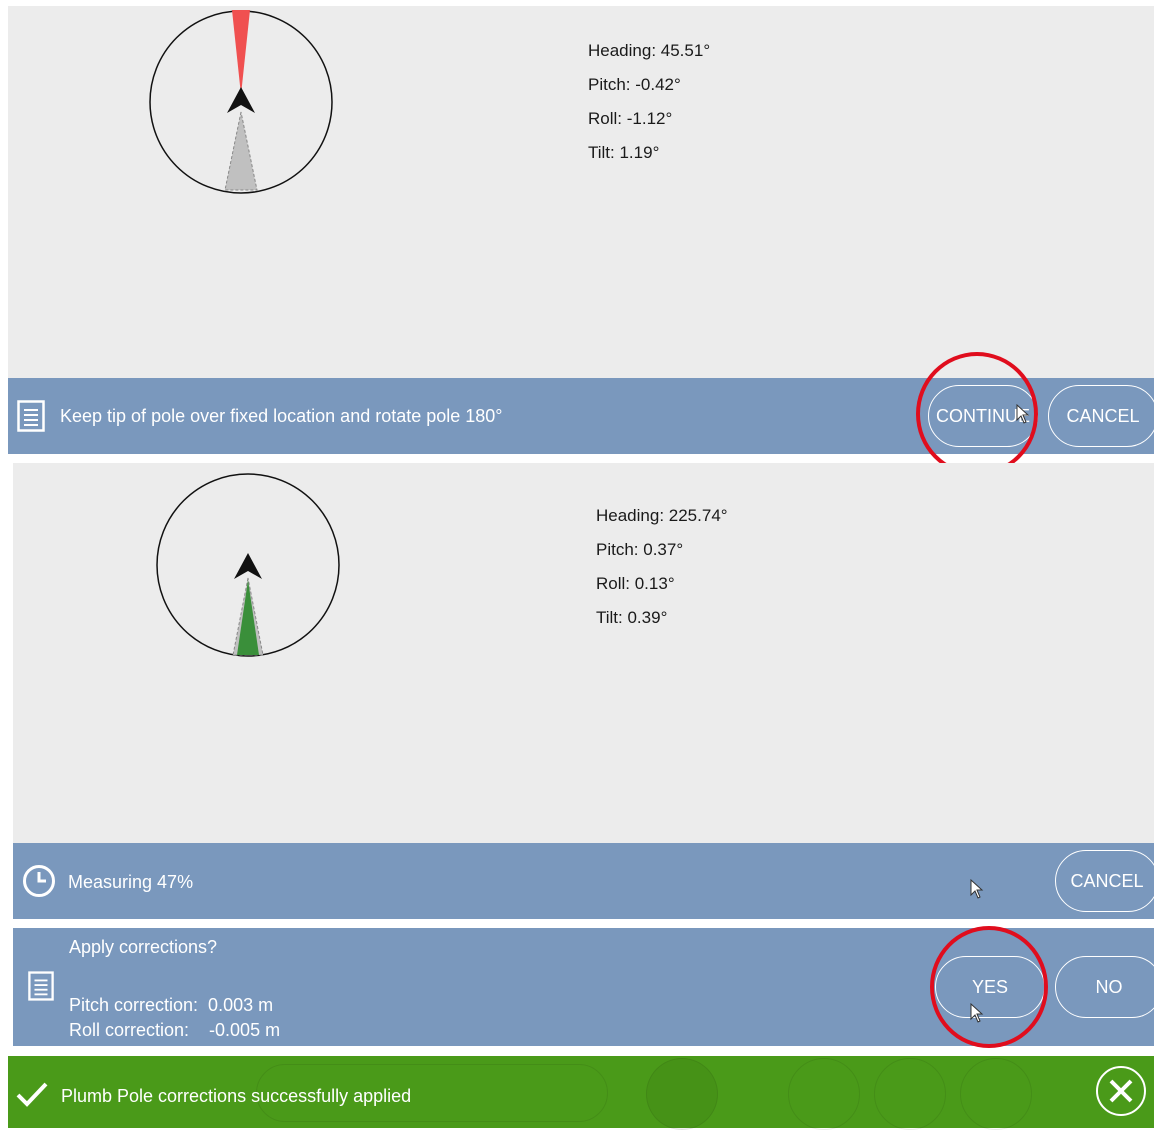 This screenshot has width=1154, height=1130. I want to click on no-button: NO, so click(1104, 987).